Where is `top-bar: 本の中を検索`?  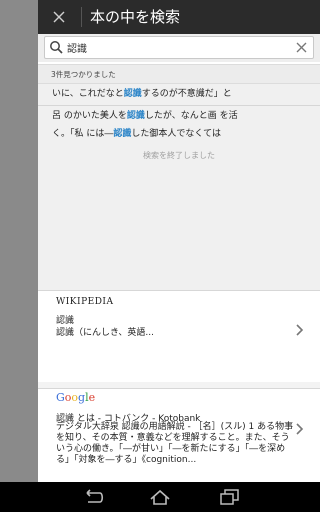 top-bar: 本の中を検索 is located at coordinates (179, 17).